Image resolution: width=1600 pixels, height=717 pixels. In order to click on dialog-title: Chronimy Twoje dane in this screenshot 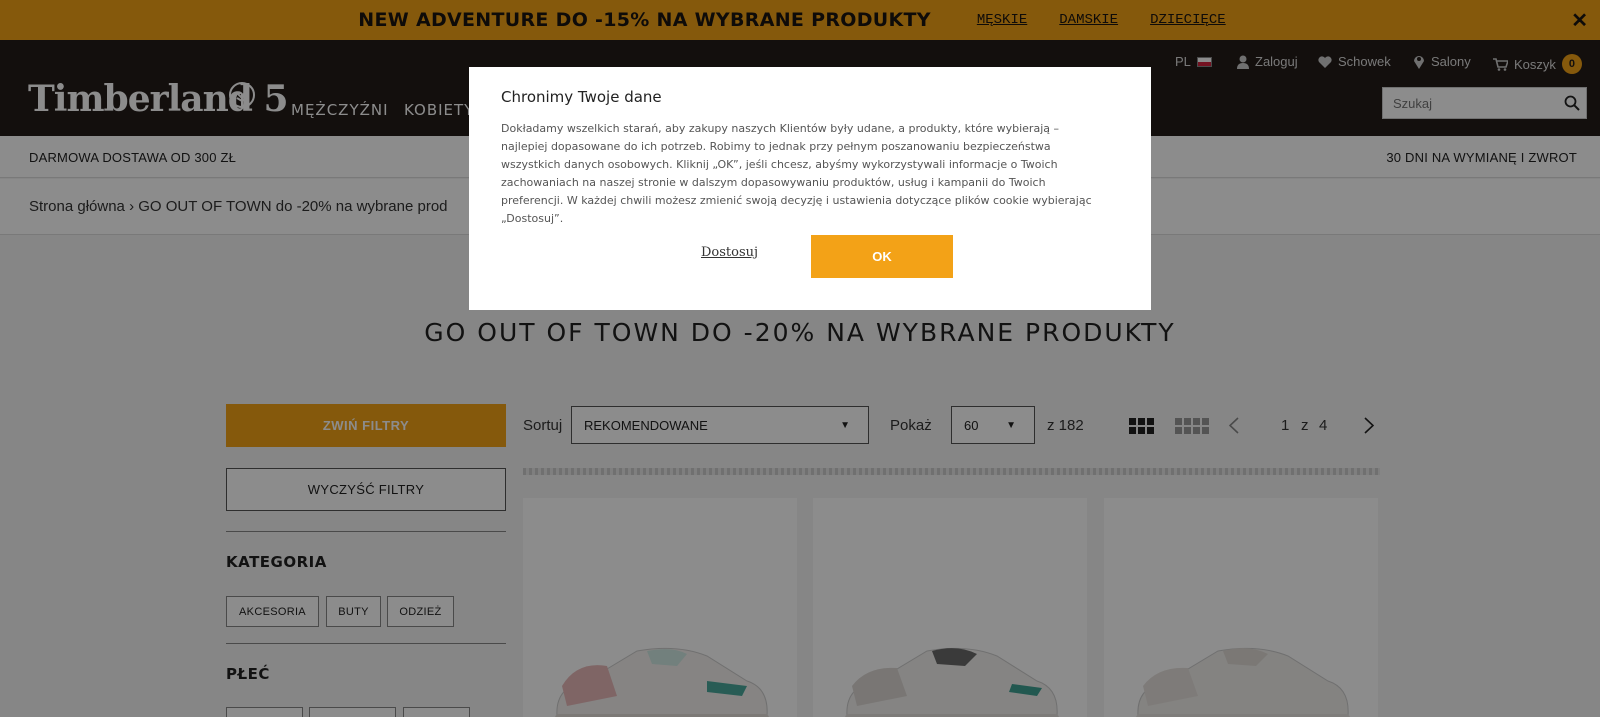, I will do `click(581, 97)`.